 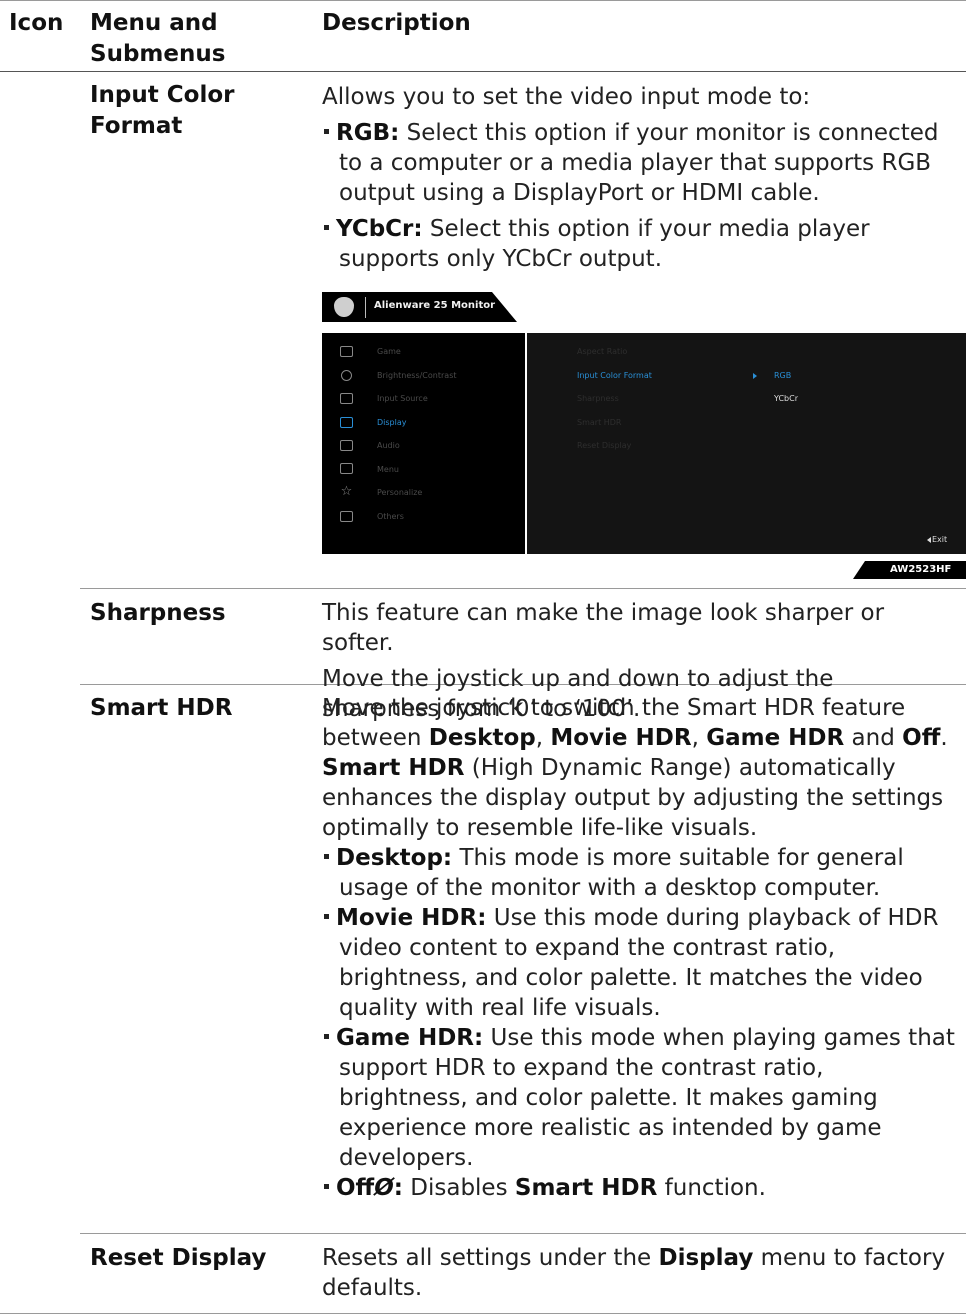 I want to click on text-run: and, so click(x=873, y=738).